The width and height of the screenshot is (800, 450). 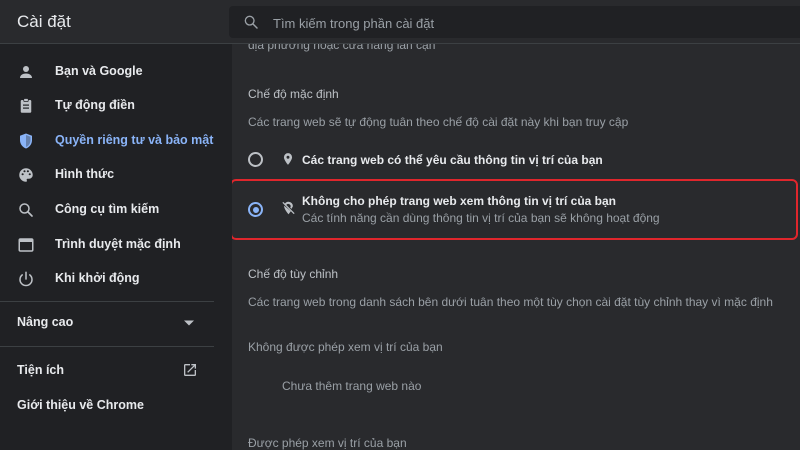 I want to click on chevron-down-icon, so click(x=189, y=323).